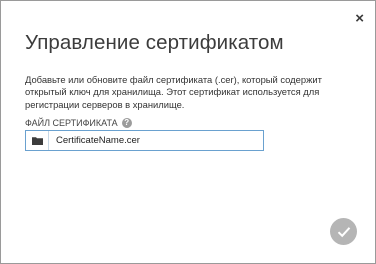 The image size is (376, 264). I want to click on confirm-button, so click(343, 231).